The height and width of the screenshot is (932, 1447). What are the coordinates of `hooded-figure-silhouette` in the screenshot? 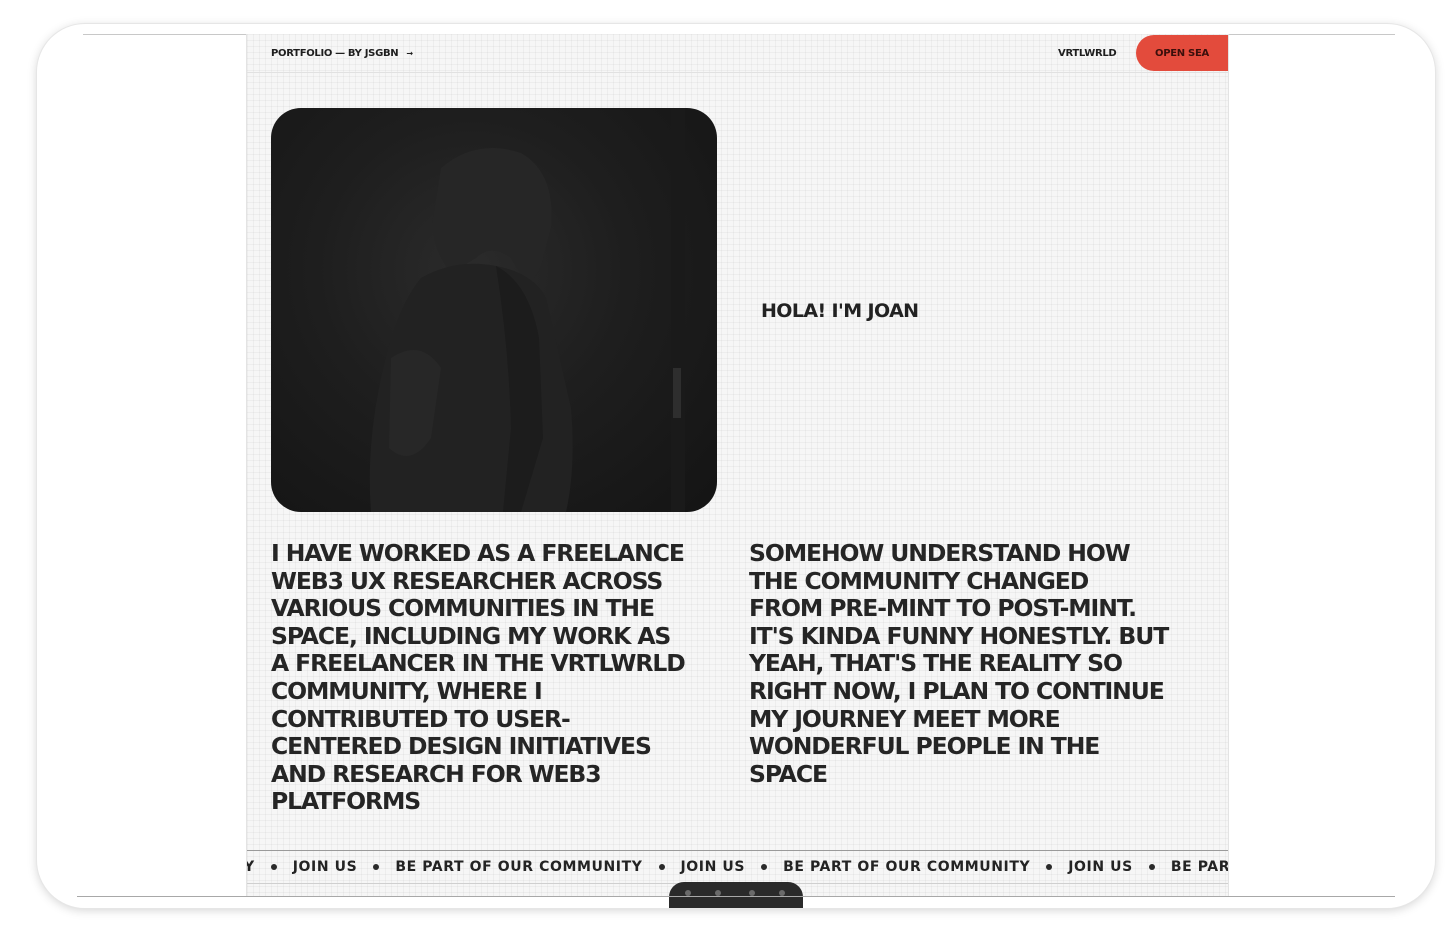 It's located at (527, 310).